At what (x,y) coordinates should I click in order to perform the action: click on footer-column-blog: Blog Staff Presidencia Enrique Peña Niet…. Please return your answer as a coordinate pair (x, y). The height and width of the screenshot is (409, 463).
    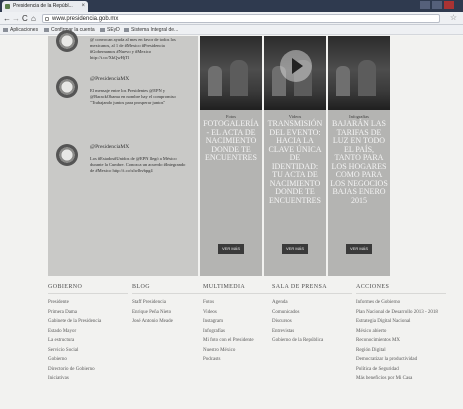
    Looking at the image, I should click on (172, 306).